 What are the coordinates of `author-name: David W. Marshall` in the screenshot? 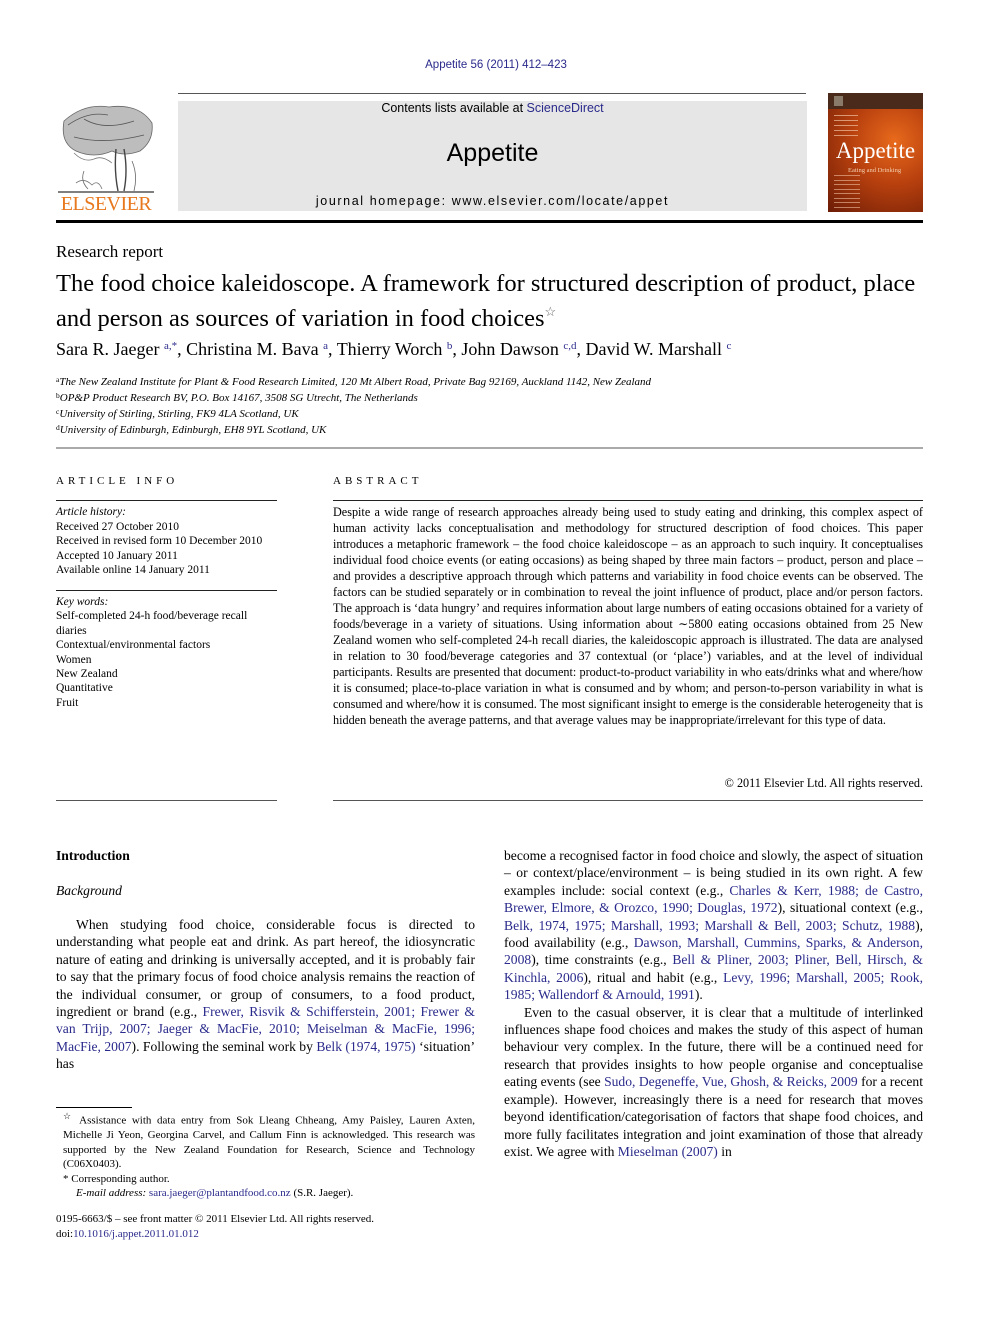 It's located at (656, 349).